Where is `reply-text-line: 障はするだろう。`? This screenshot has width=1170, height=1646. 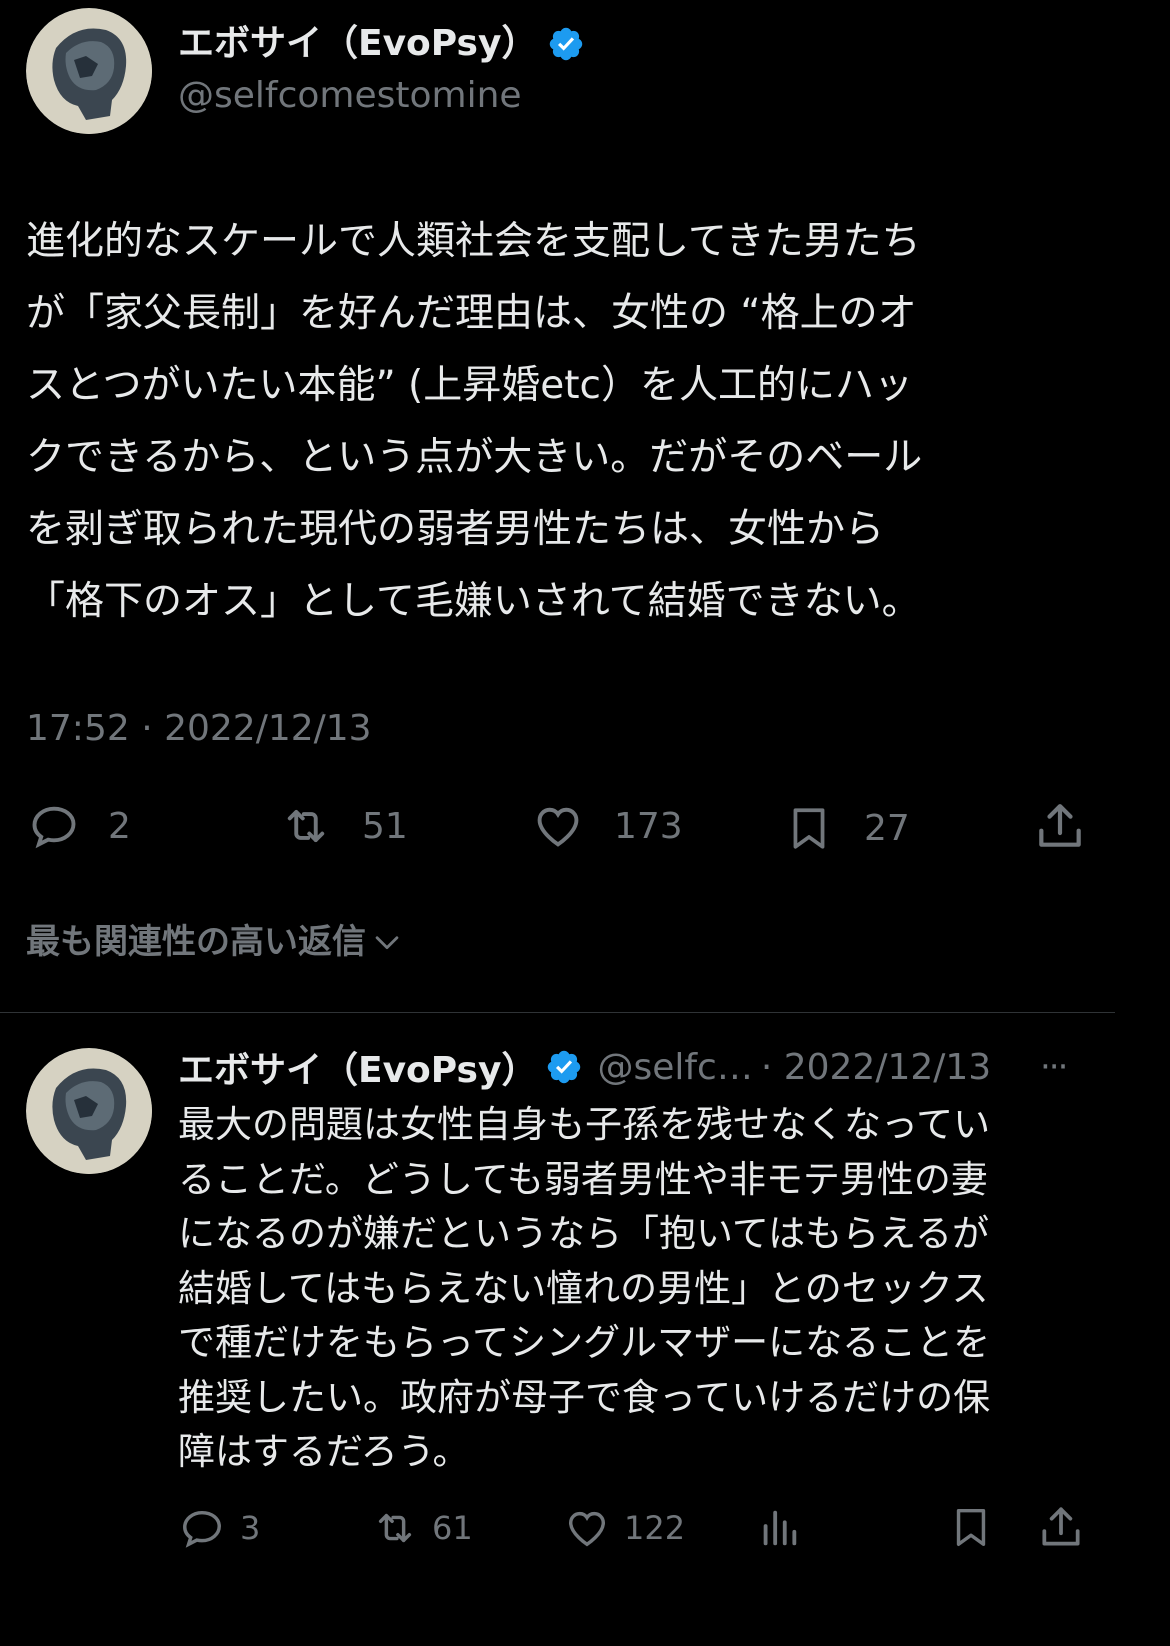
reply-text-line: 障はするだろう。 is located at coordinates (324, 1451).